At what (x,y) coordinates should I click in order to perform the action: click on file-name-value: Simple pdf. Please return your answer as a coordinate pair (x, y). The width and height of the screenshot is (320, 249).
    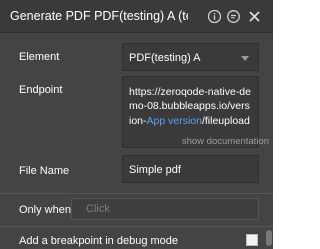
    Looking at the image, I should click on (155, 170).